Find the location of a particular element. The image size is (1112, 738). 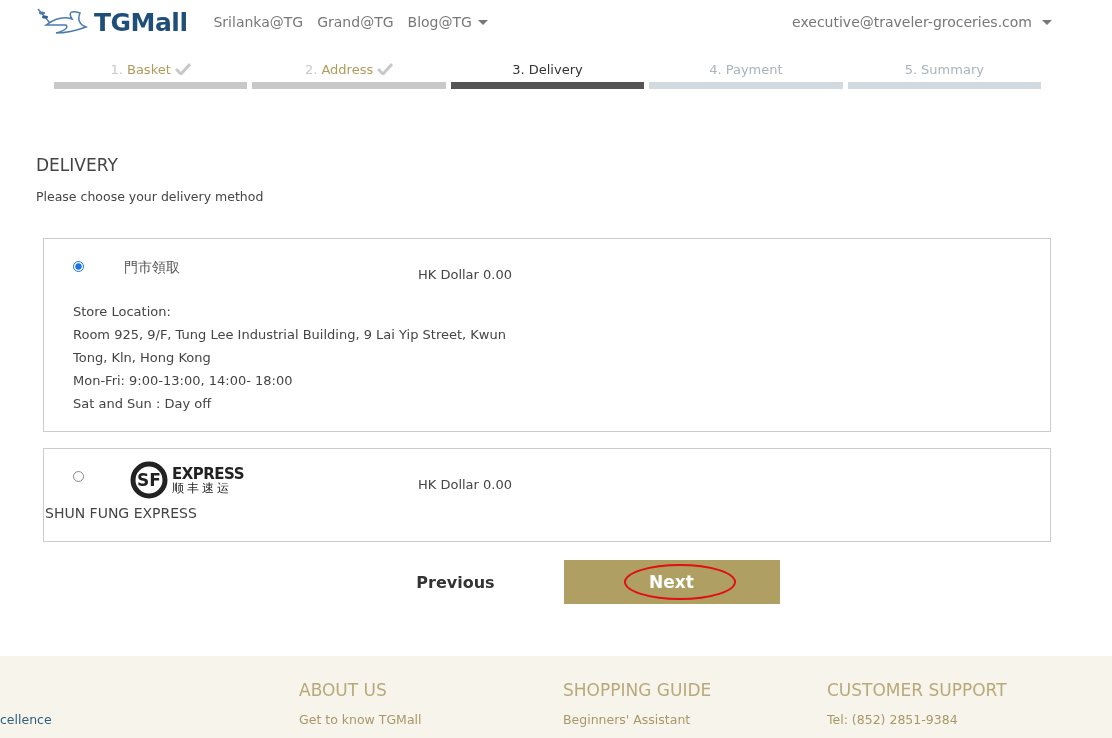

option-name: SHUN FUNG EXPRESS is located at coordinates (121, 513).